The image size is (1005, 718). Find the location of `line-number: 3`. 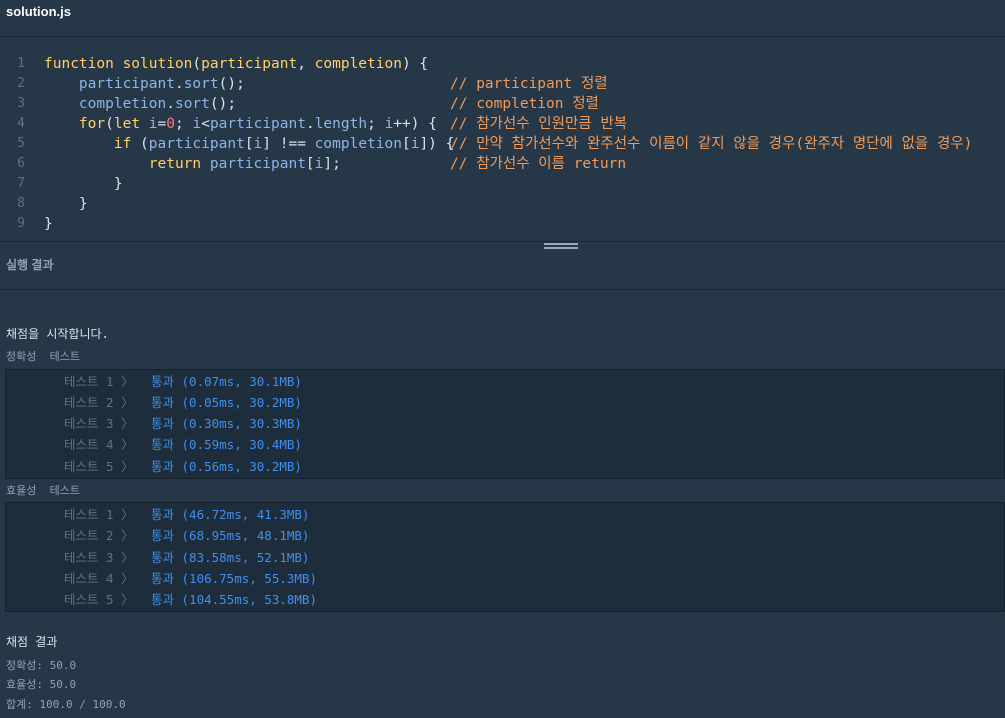

line-number: 3 is located at coordinates (21, 103).